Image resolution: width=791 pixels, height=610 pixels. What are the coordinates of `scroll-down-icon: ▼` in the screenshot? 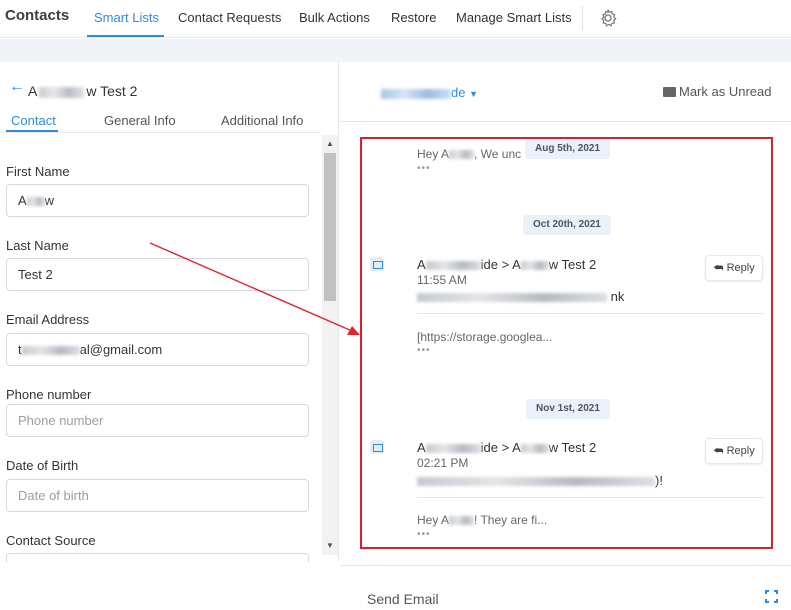 It's located at (330, 545).